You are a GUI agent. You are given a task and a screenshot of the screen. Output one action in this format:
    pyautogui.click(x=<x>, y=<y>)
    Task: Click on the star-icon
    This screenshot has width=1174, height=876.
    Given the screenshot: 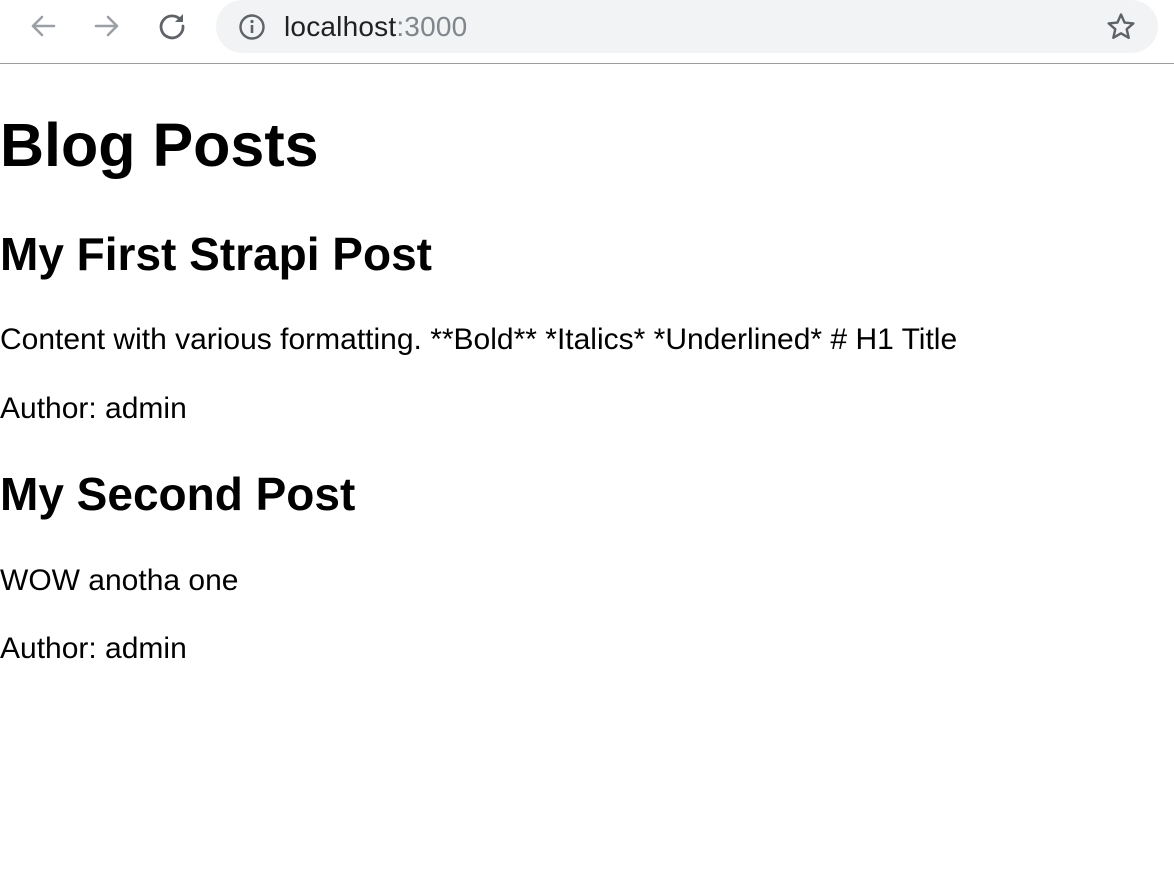 What is the action you would take?
    pyautogui.click(x=1121, y=26)
    